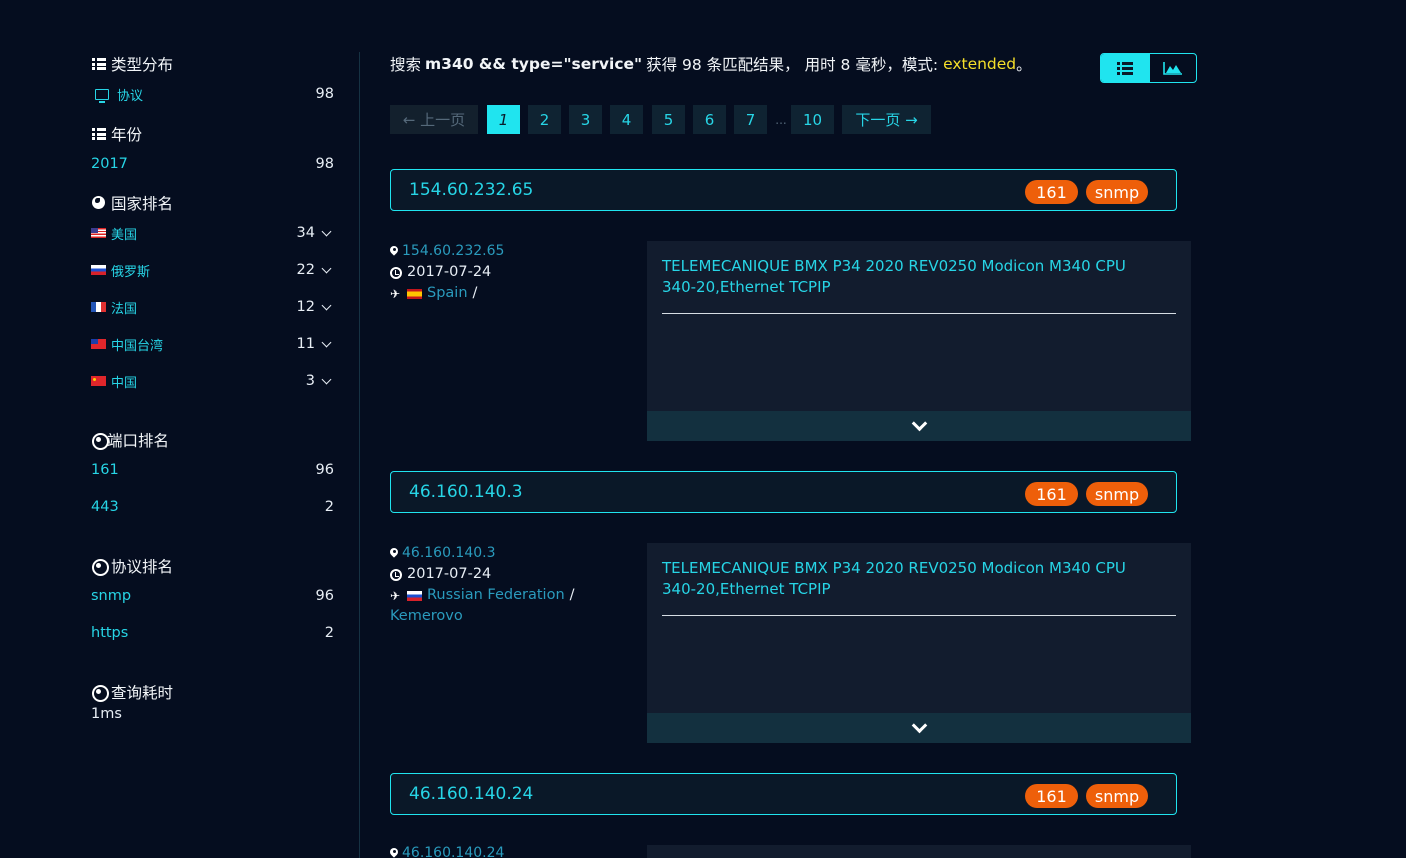 This screenshot has width=1406, height=858. What do you see at coordinates (214, 94) in the screenshot?
I see `type-item-protocol: 协议 98` at bounding box center [214, 94].